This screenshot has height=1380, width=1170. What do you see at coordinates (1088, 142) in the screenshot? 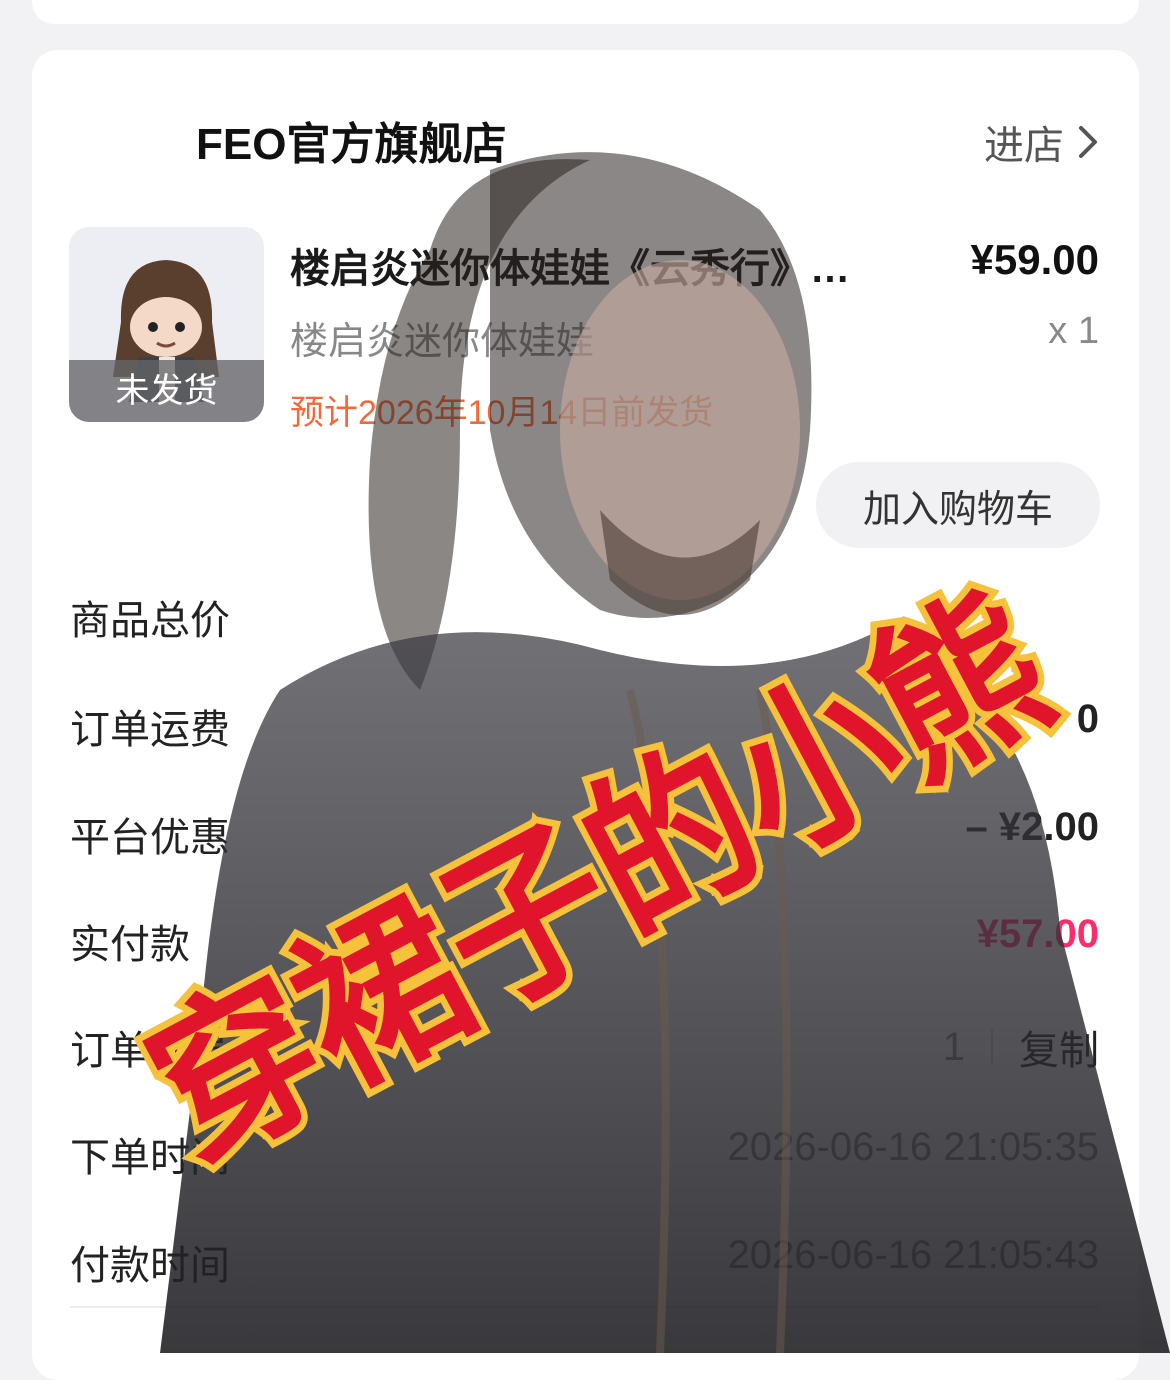
I see `chevron-right-icon` at bounding box center [1088, 142].